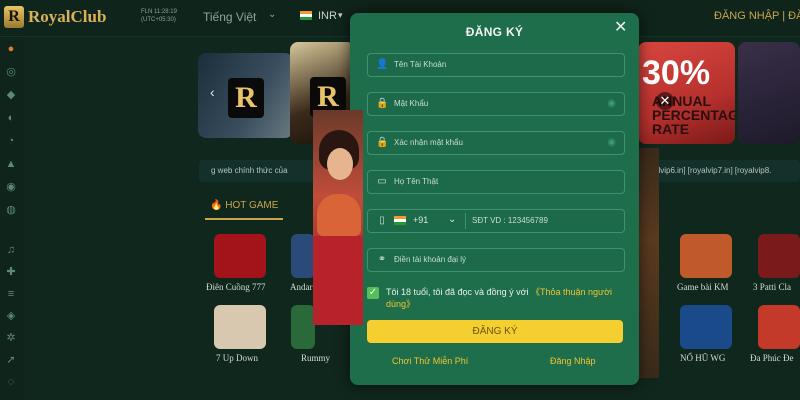 The image size is (800, 400). What do you see at coordinates (11, 316) in the screenshot?
I see `agent-icon: ◈` at bounding box center [11, 316].